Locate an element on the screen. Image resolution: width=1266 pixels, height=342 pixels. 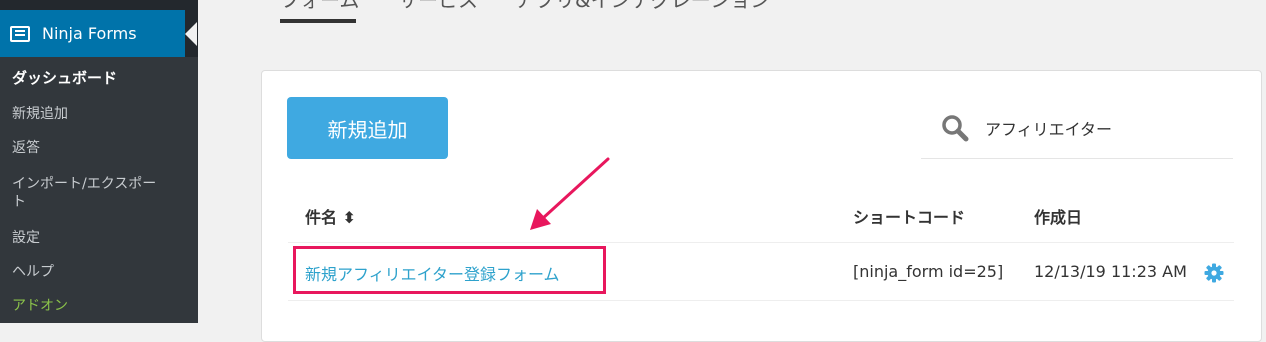
active-tab-indicator is located at coordinates (318, 21).